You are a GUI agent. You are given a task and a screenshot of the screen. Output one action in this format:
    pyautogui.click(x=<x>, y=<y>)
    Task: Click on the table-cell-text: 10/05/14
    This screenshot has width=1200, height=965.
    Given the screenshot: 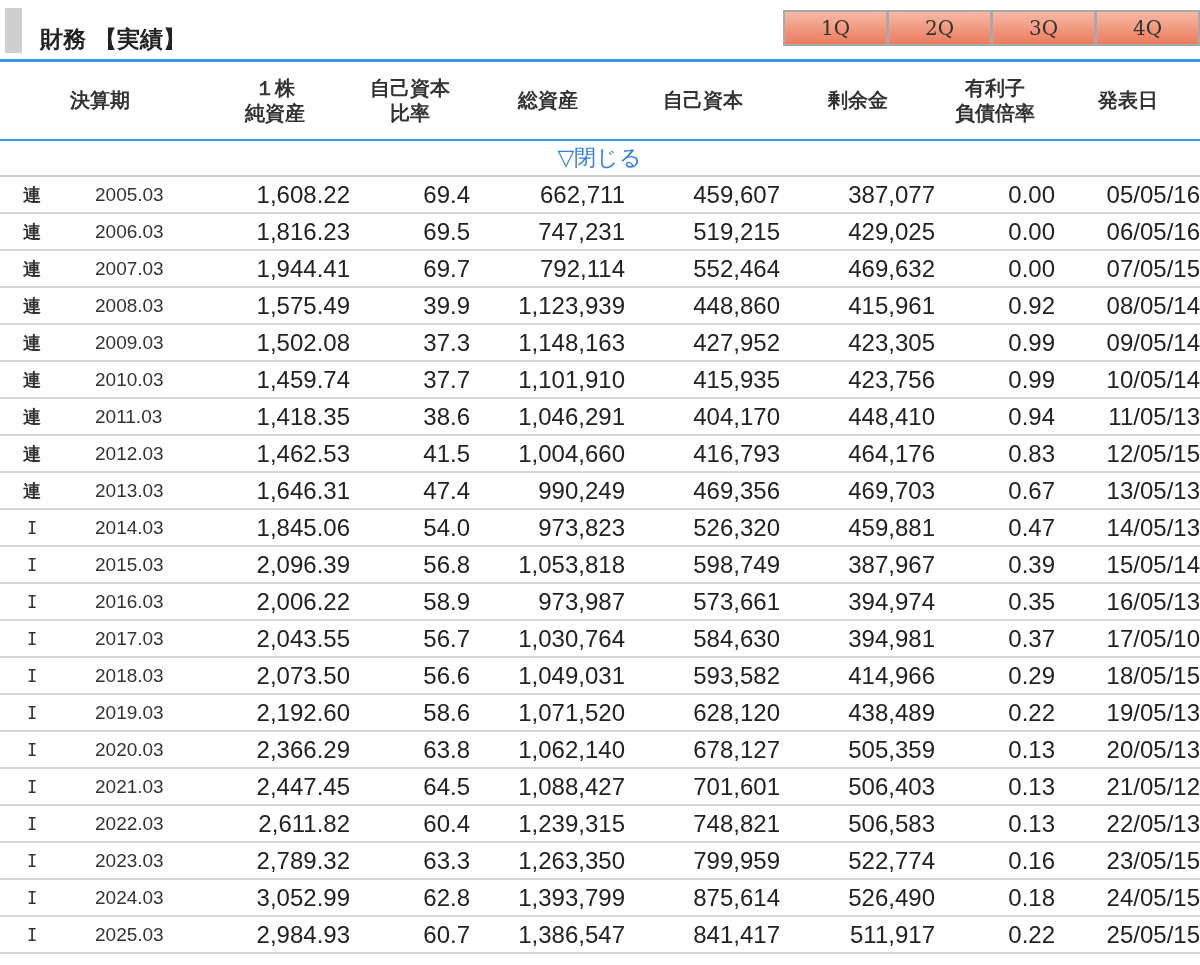 What is the action you would take?
    pyautogui.click(x=1152, y=379)
    